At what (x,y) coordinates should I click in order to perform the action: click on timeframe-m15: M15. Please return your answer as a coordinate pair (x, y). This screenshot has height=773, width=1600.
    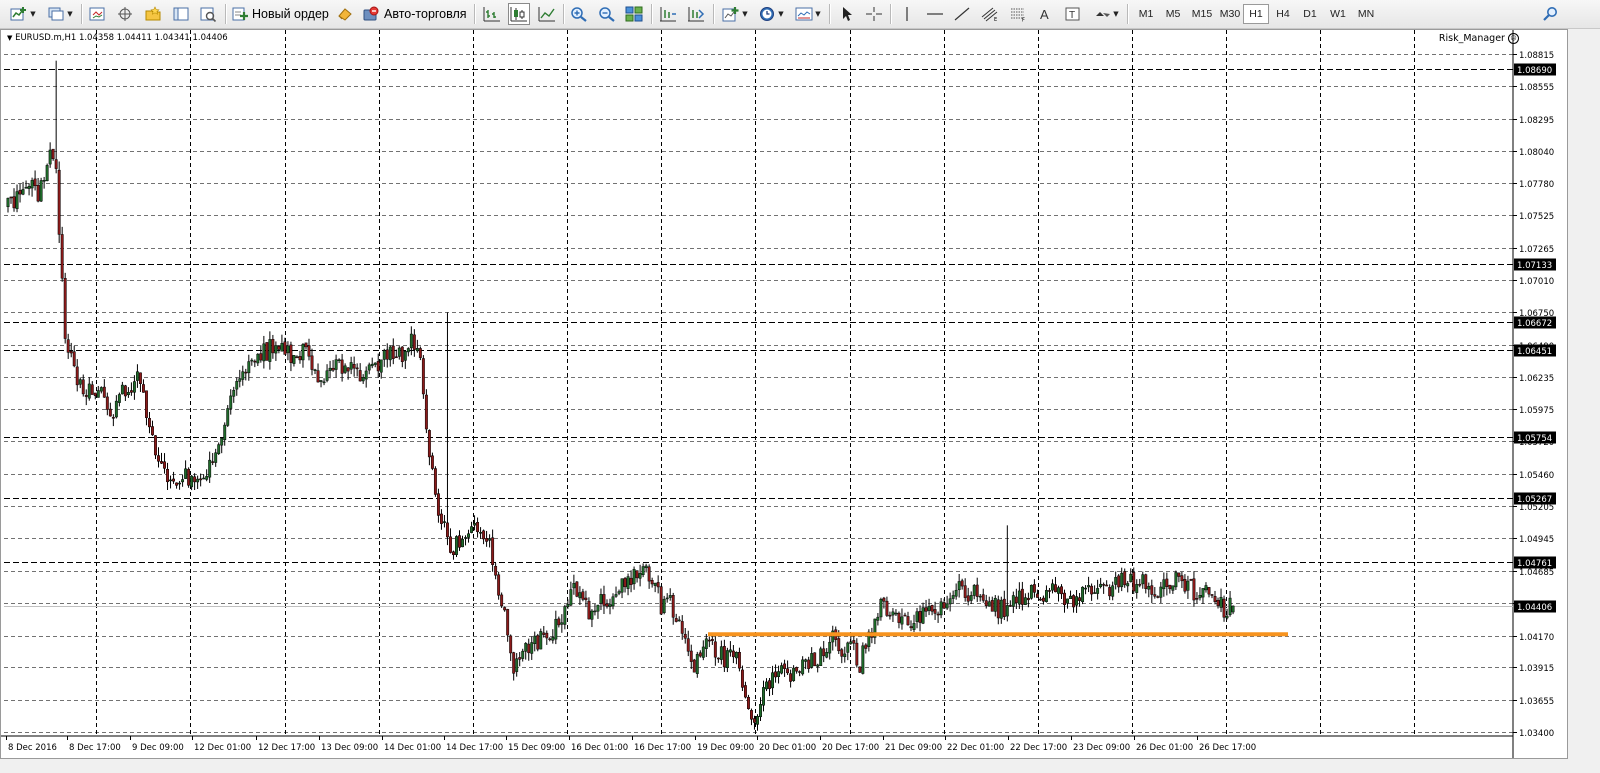
    Looking at the image, I should click on (1202, 14).